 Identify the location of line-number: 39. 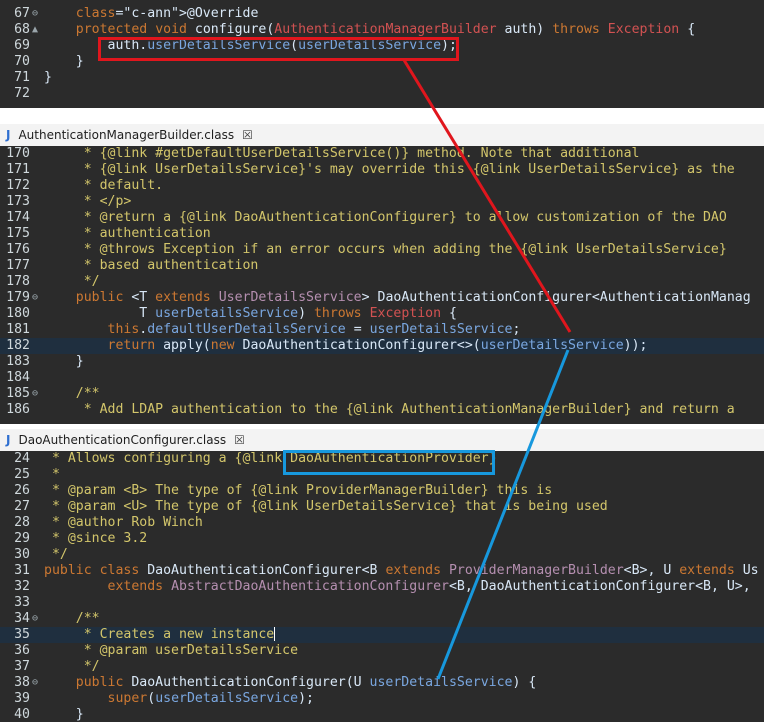
(22, 698).